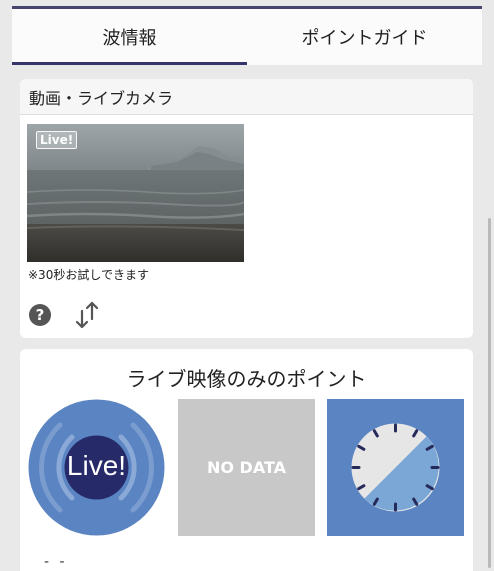 The width and height of the screenshot is (494, 571). What do you see at coordinates (246, 97) in the screenshot?
I see `section-title: 動画・ライブカメラ` at bounding box center [246, 97].